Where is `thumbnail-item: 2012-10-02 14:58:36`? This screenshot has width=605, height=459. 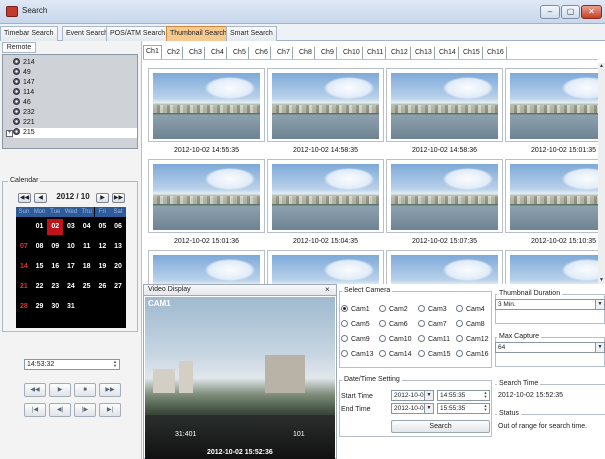
thumbnail-item: 2012-10-02 14:58:36 is located at coordinates (444, 111).